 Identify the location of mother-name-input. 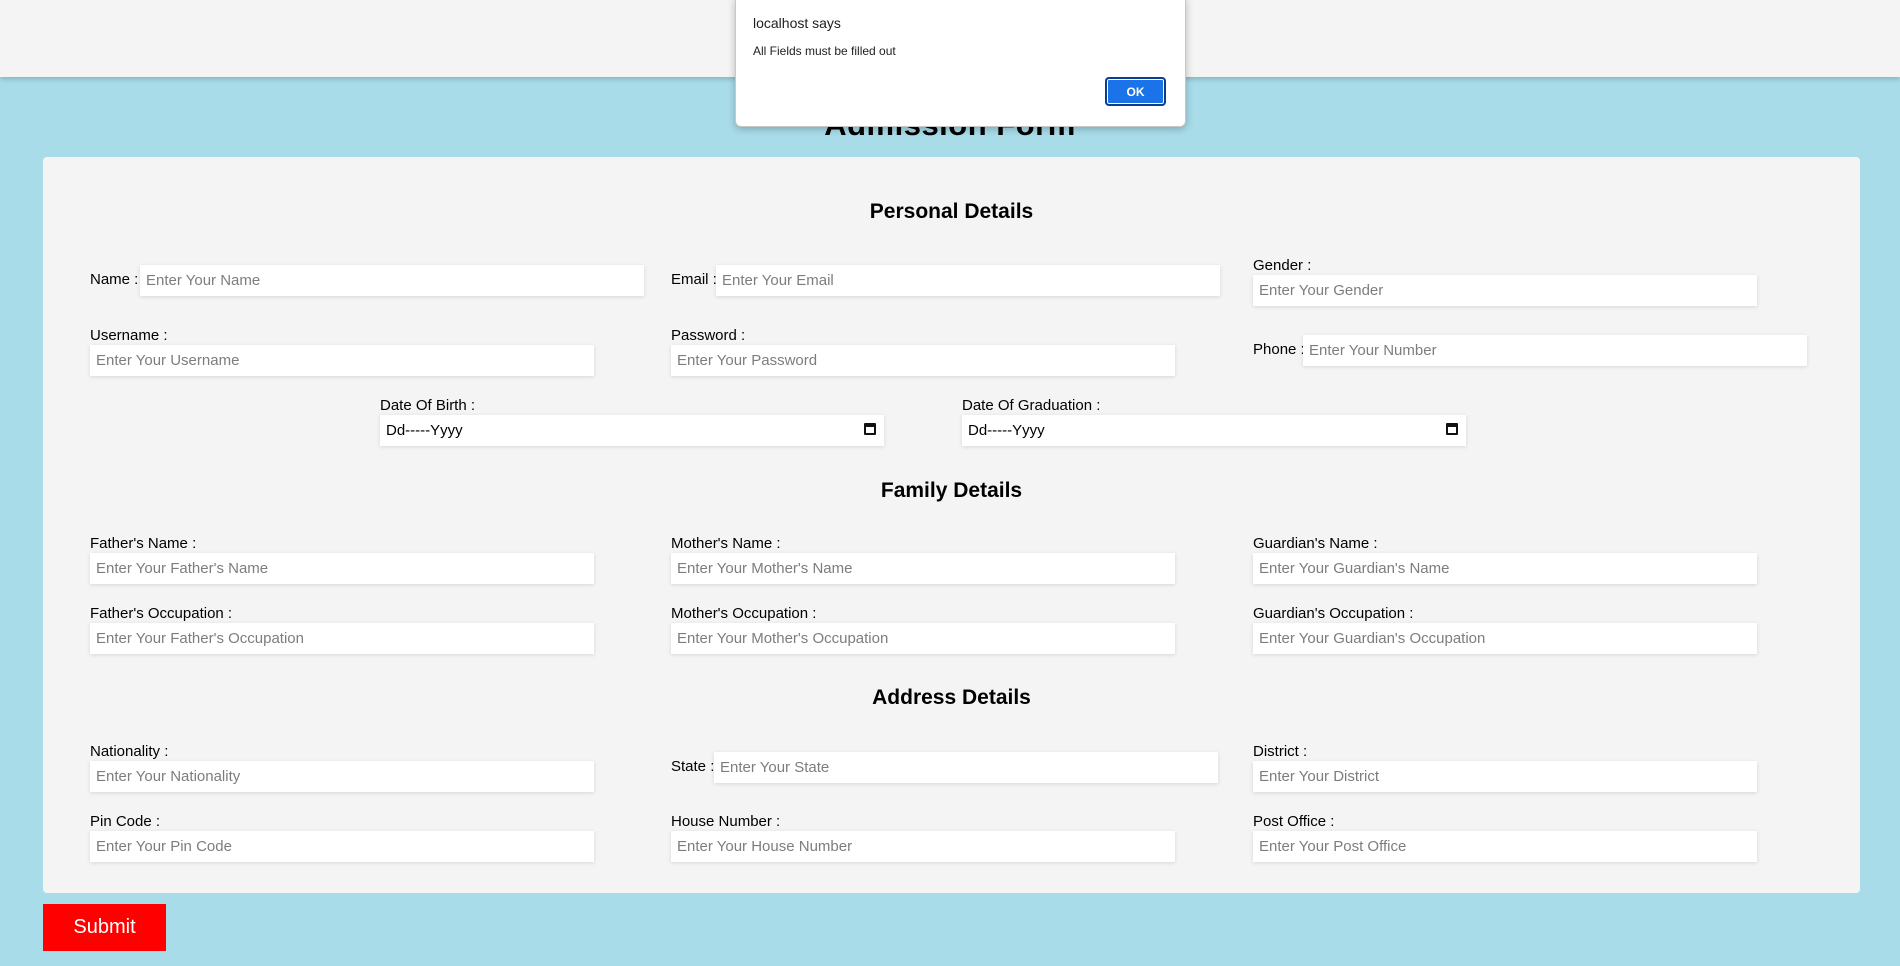
(923, 568).